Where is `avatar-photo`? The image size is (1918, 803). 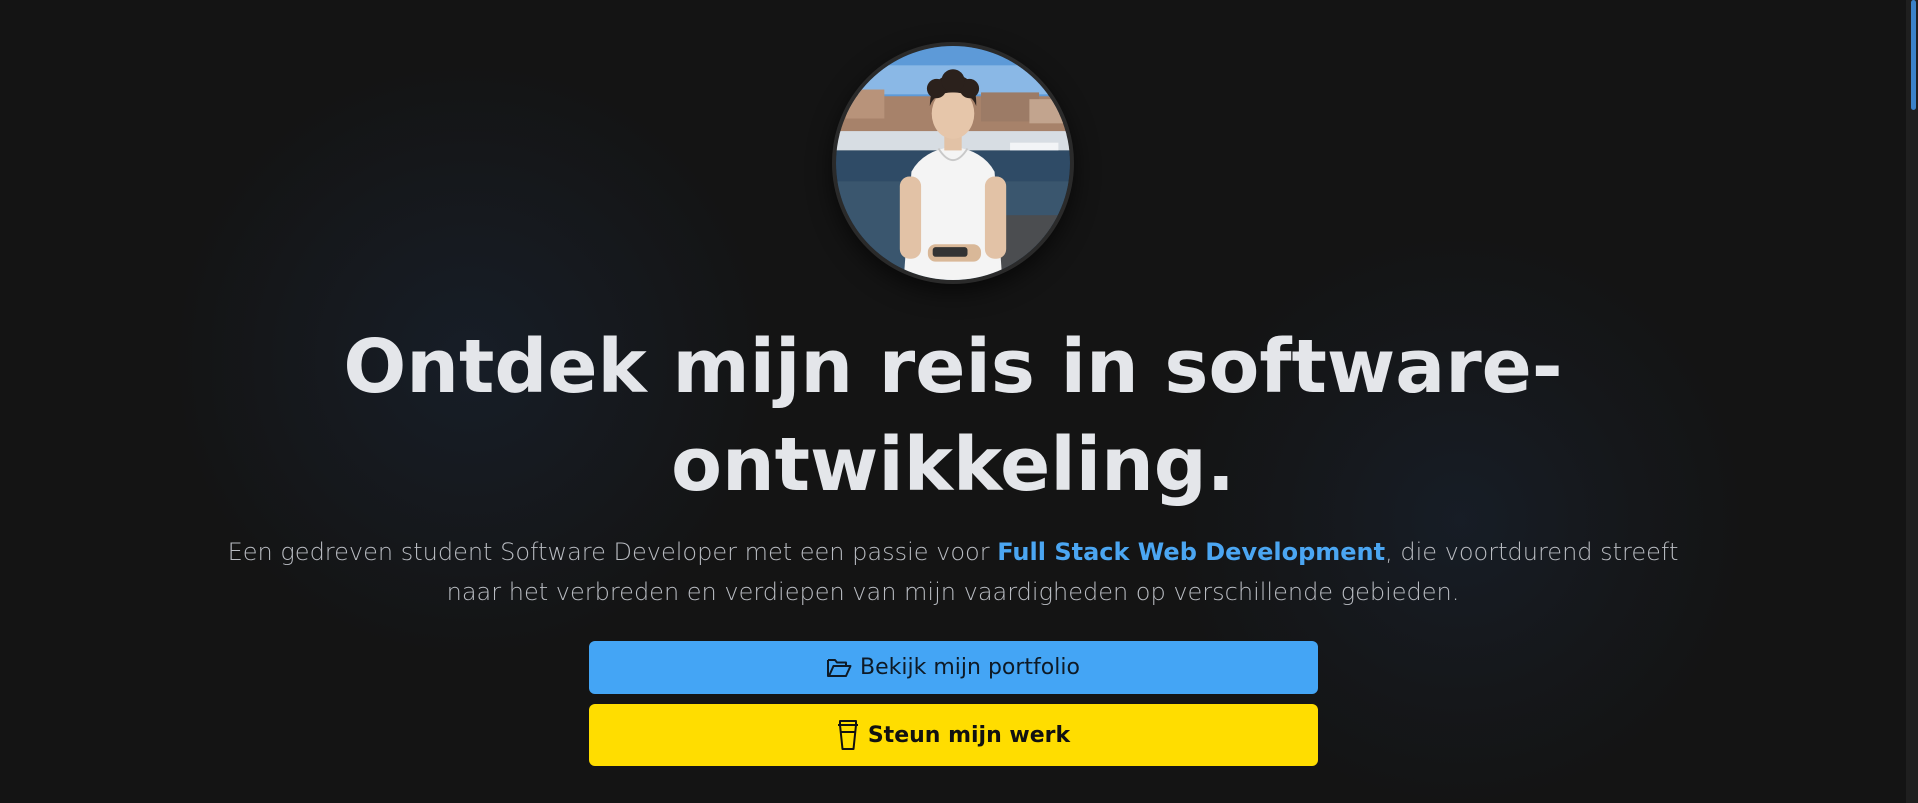
avatar-photo is located at coordinates (953, 163).